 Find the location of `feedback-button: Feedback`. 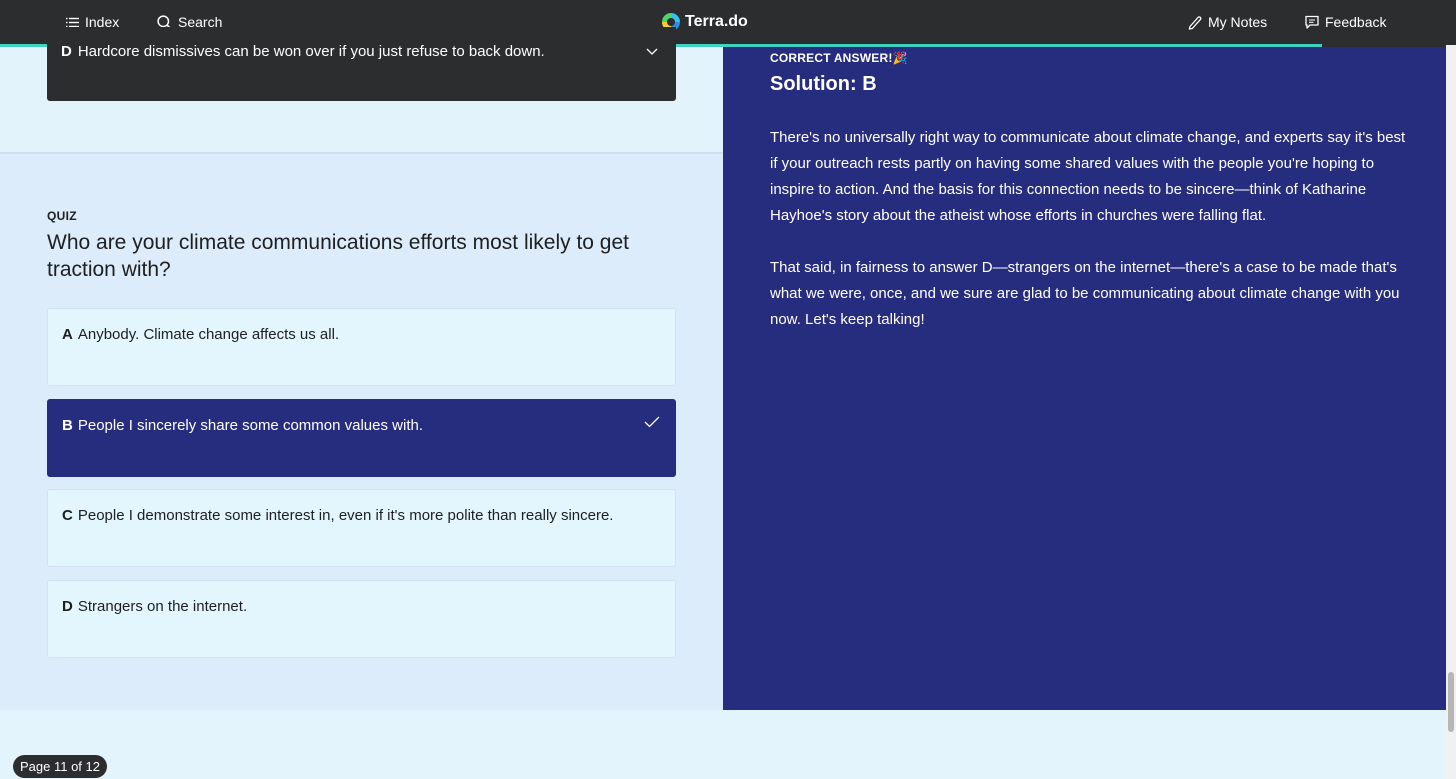

feedback-button: Feedback is located at coordinates (1345, 22).